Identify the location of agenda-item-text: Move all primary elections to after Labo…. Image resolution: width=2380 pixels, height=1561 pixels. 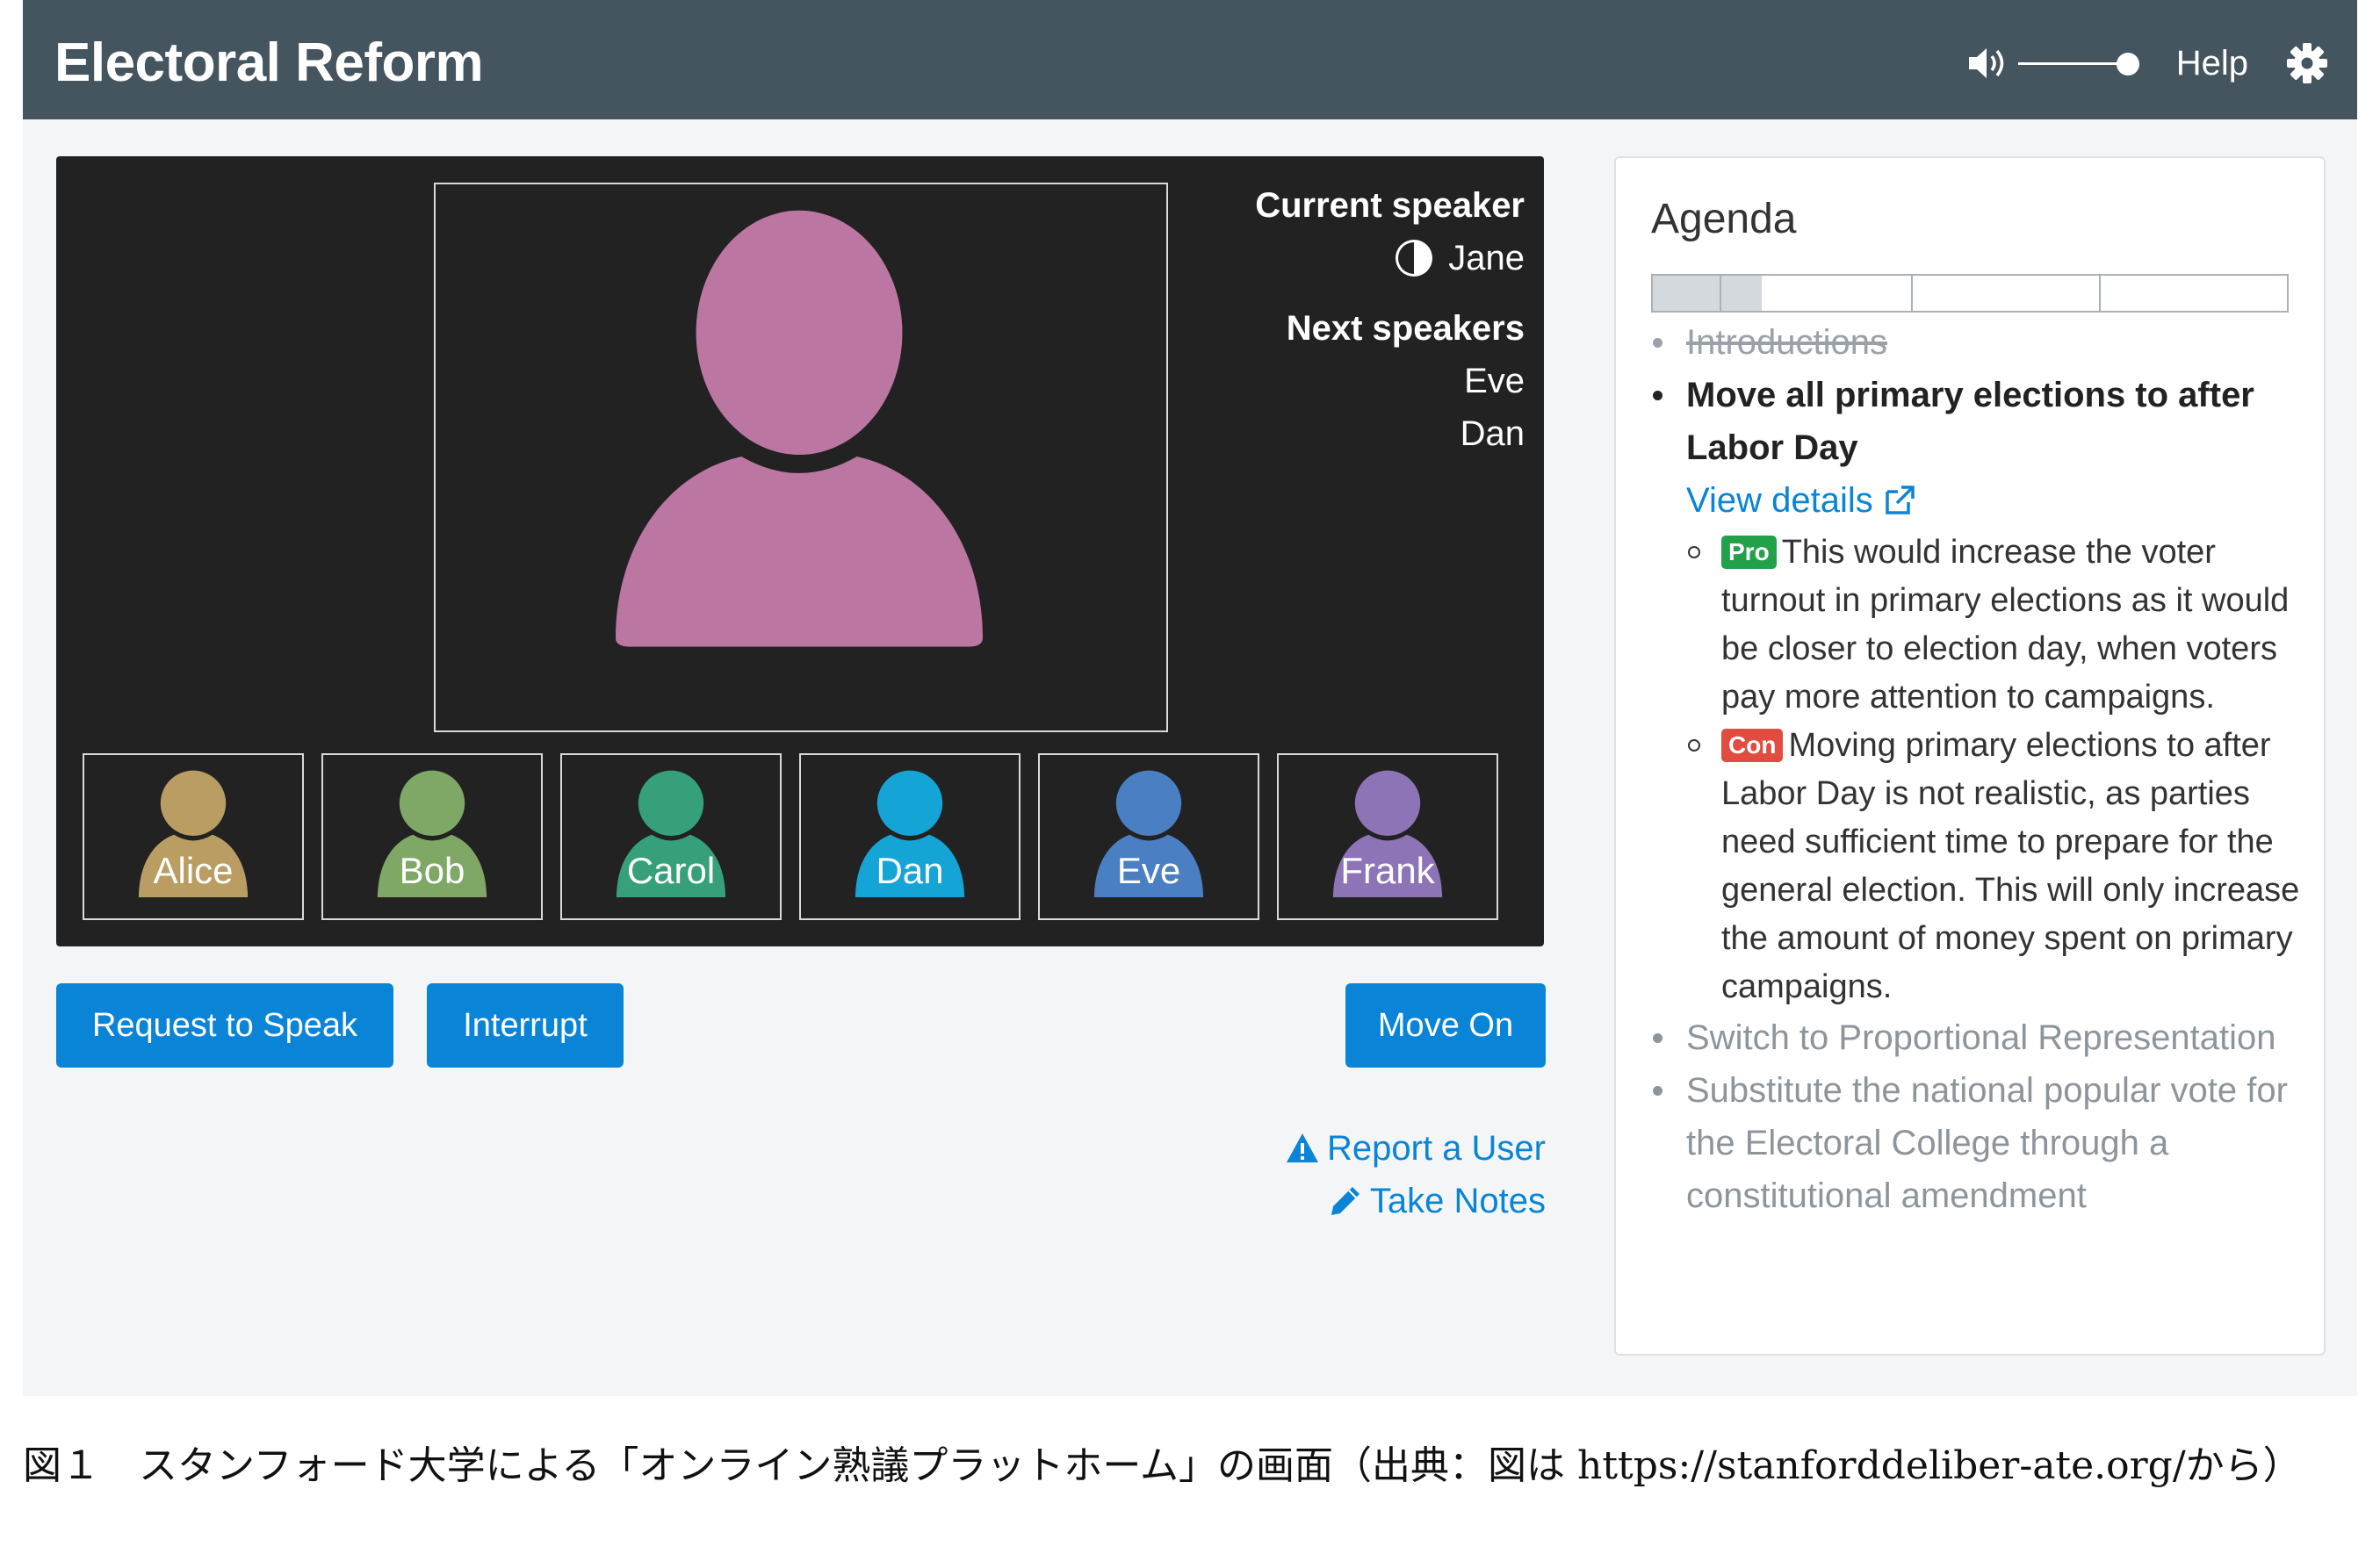
(1970, 421).